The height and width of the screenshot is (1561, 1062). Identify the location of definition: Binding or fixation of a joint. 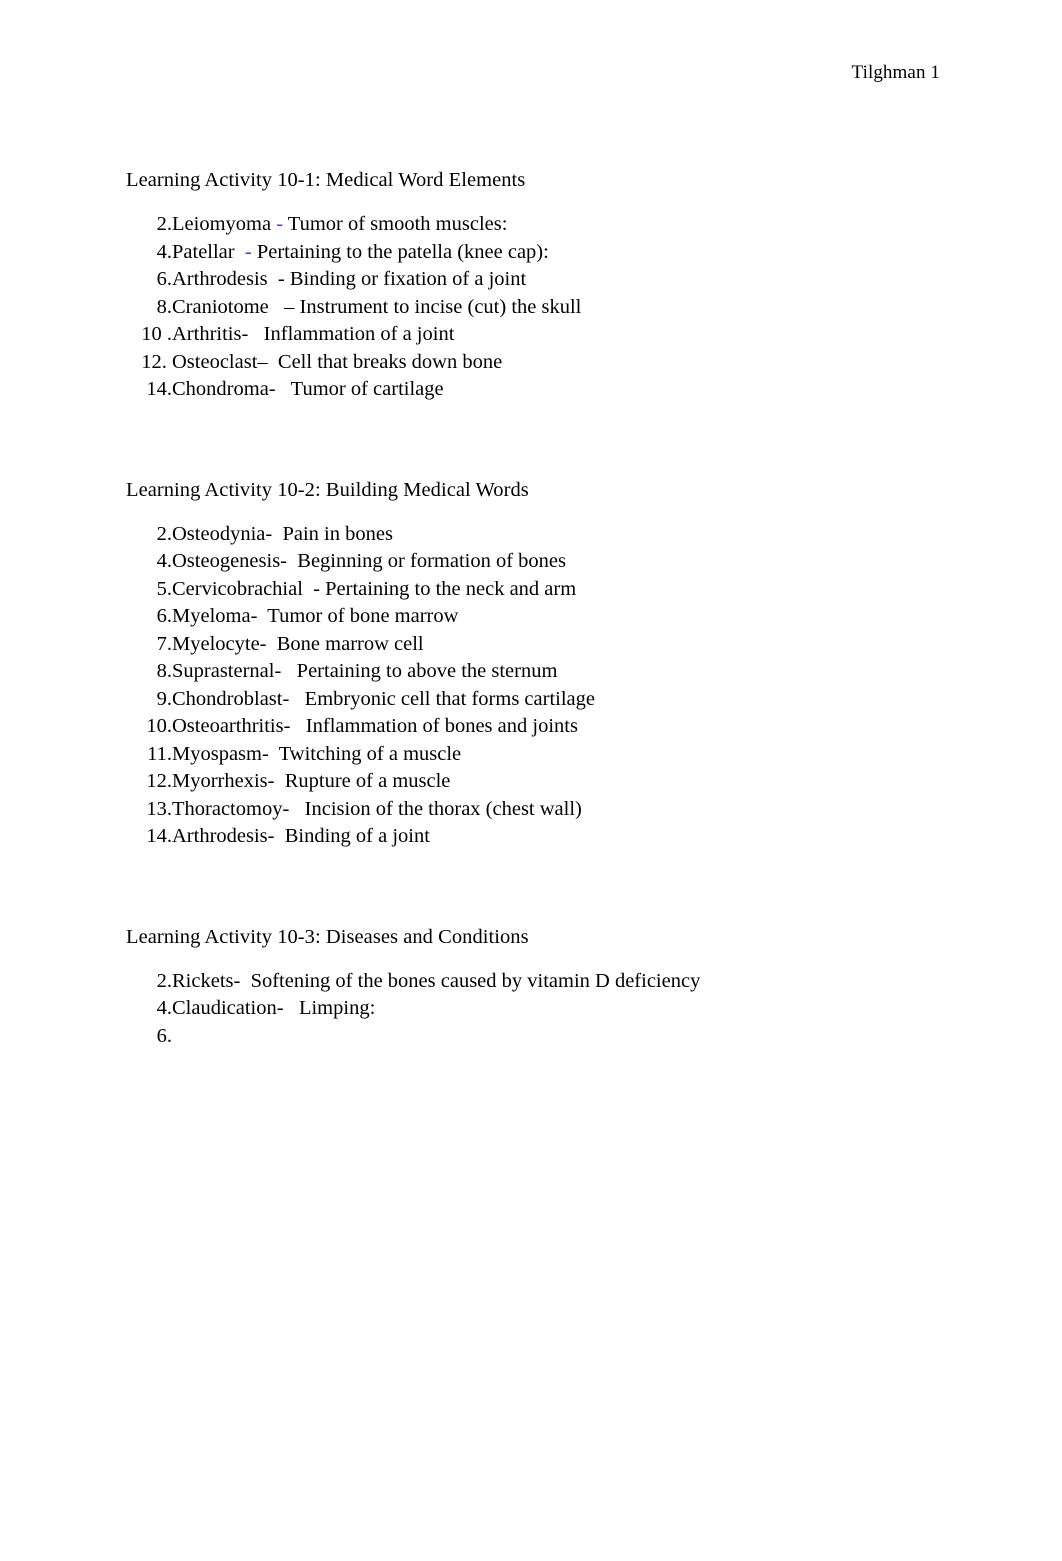
(408, 279).